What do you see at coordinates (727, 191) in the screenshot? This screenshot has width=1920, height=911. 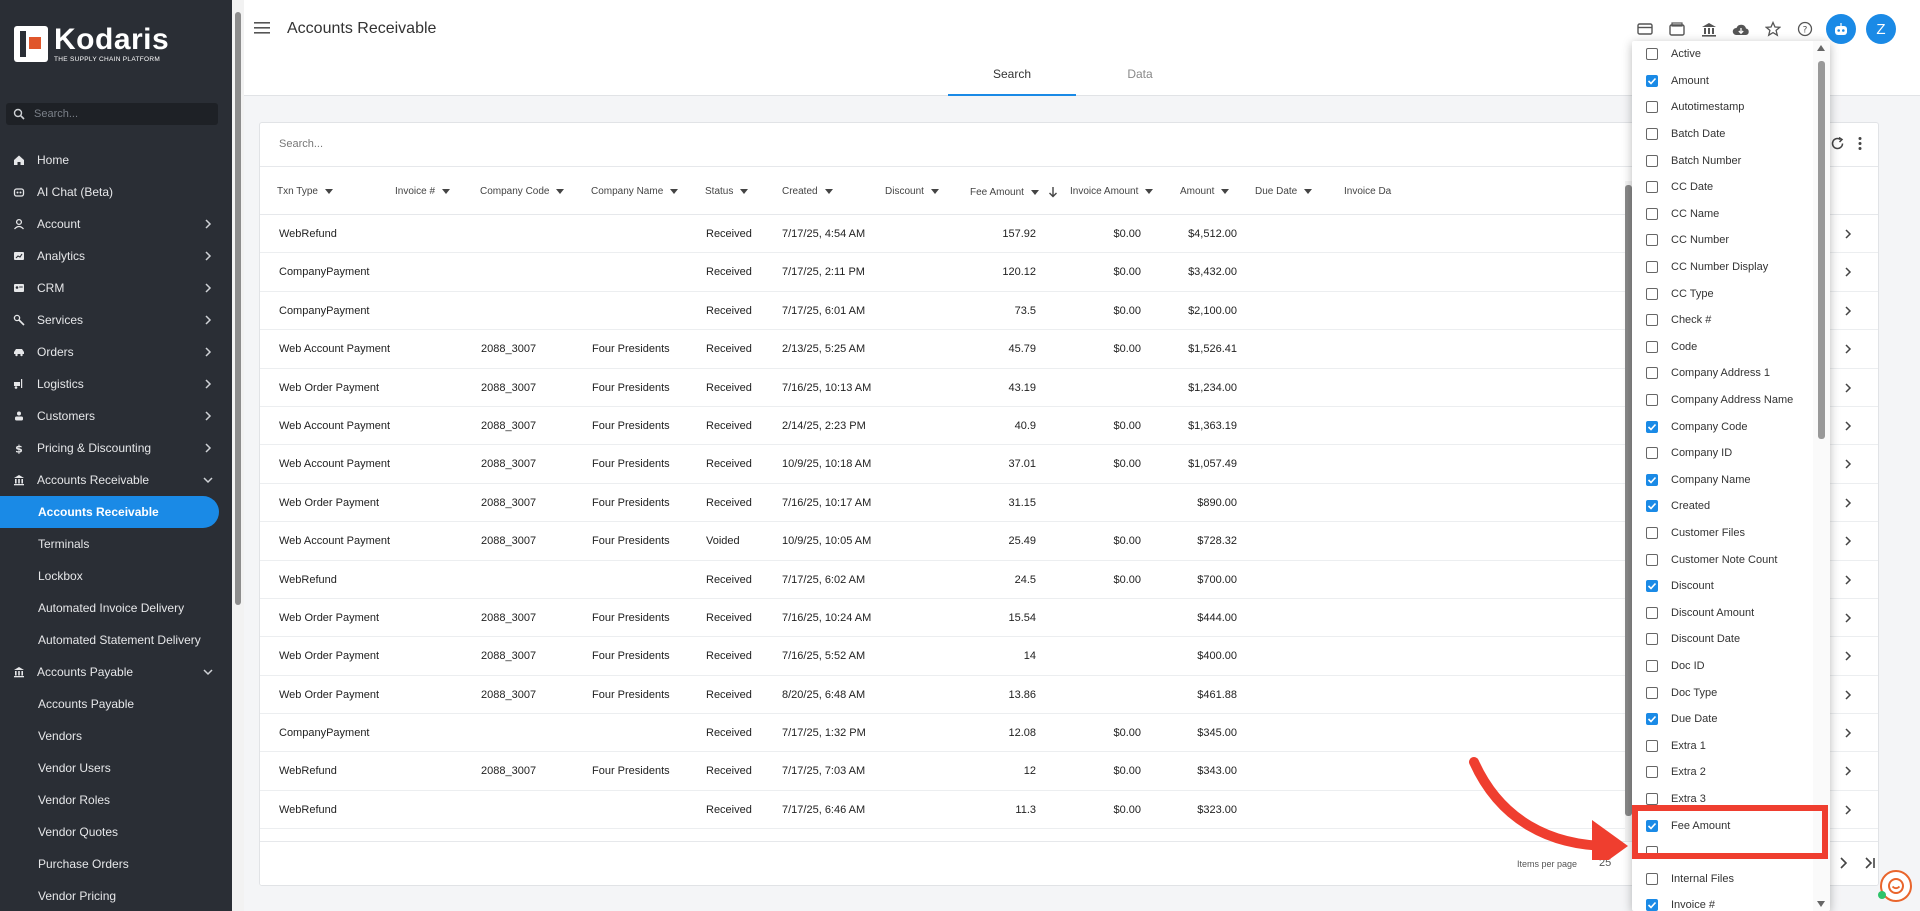 I see `column-header-status: Status` at bounding box center [727, 191].